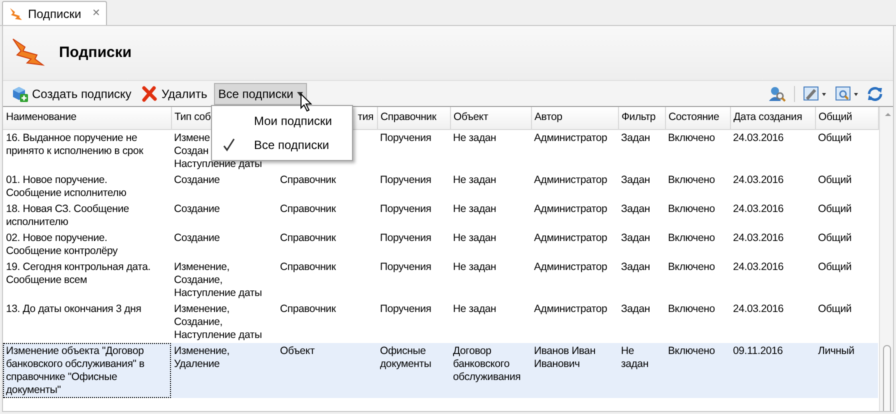 The image size is (896, 414). Describe the element at coordinates (192, 138) in the screenshot. I see `table-cell: Измене` at that location.